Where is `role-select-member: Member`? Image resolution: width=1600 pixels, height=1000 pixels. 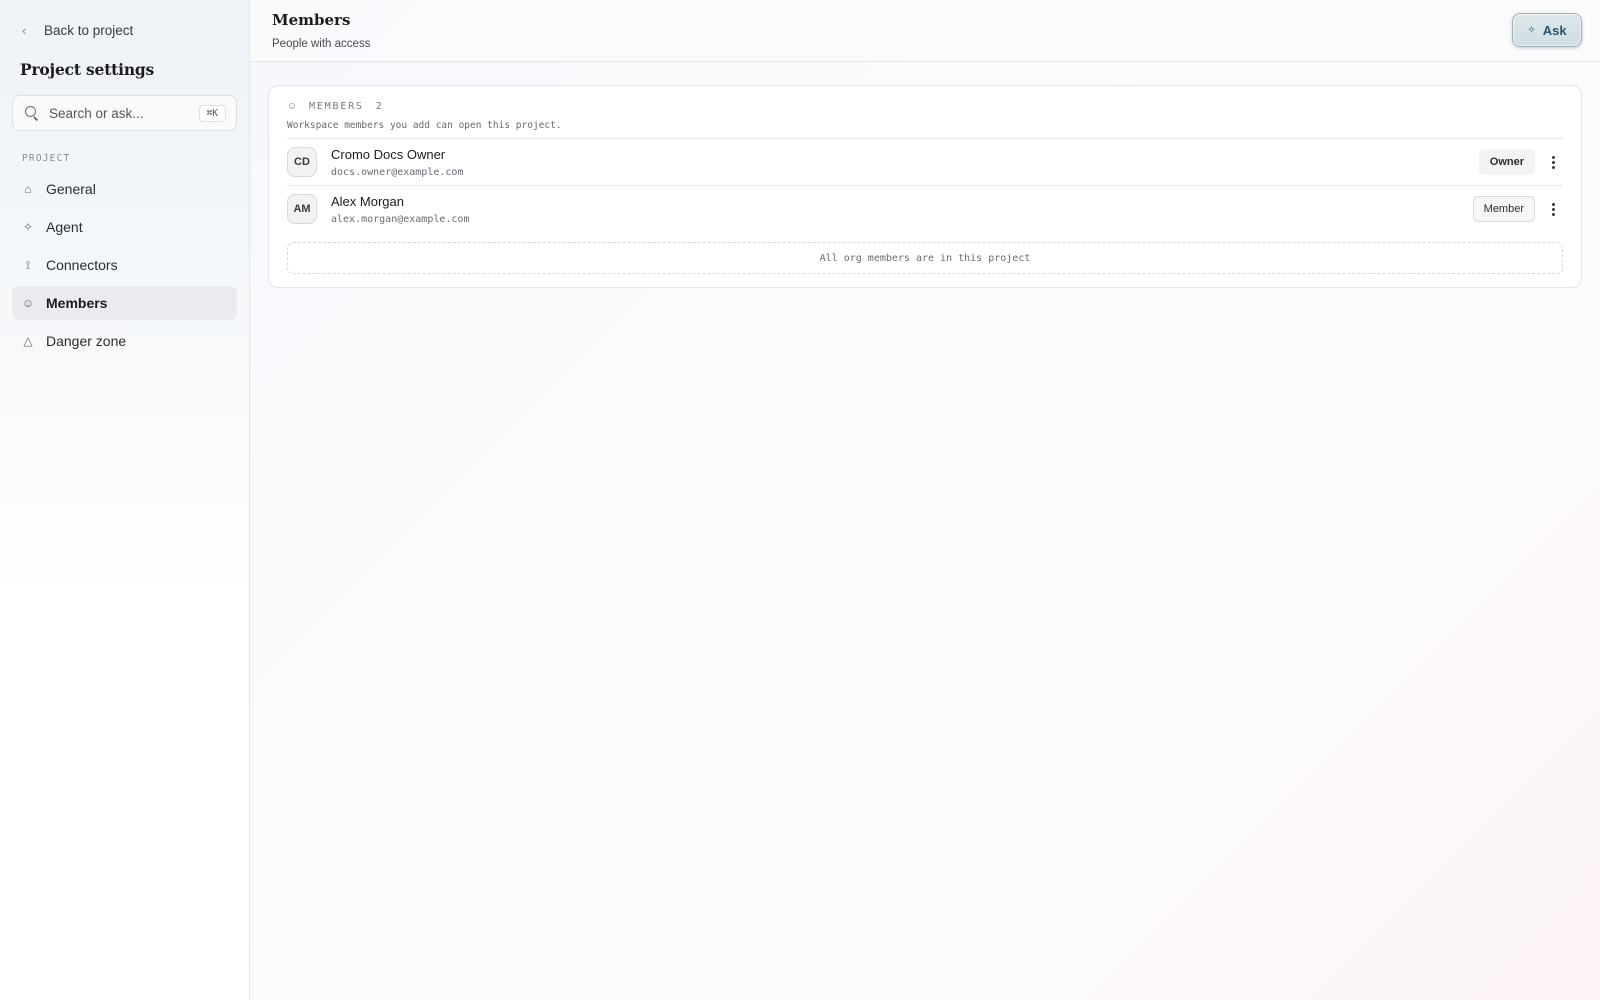 role-select-member: Member is located at coordinates (1503, 209).